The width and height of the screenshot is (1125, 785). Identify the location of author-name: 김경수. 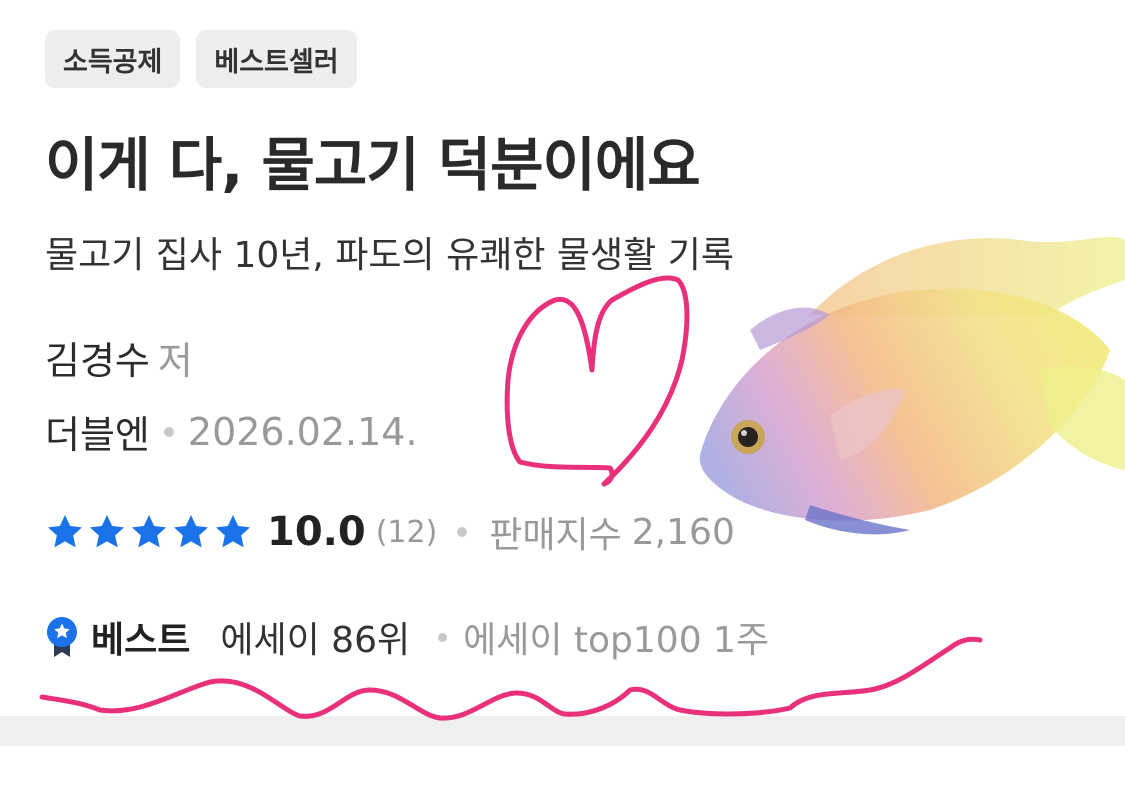
(97, 361).